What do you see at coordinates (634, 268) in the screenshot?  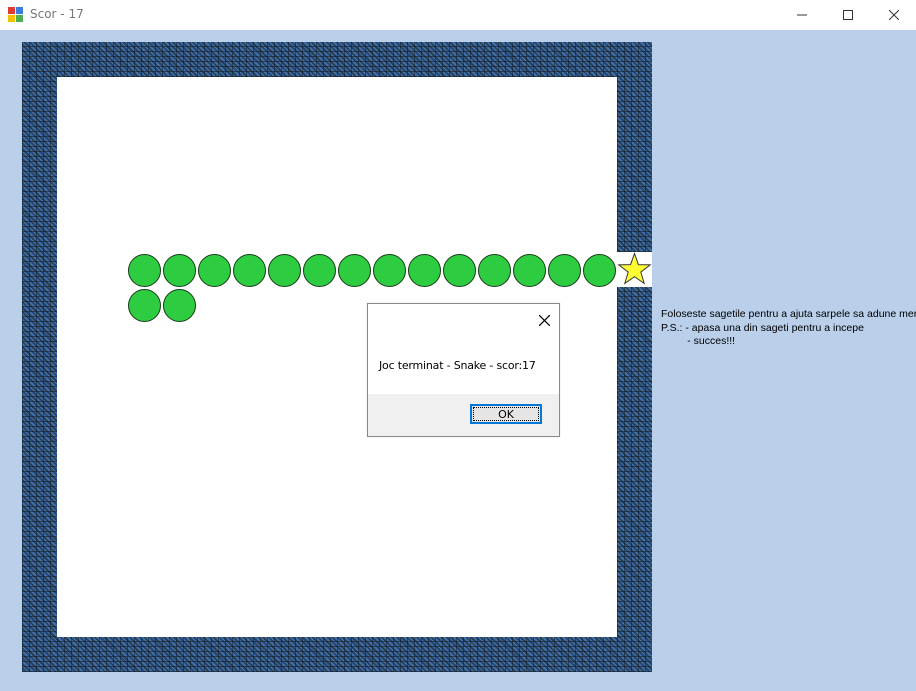 I see `star-icon` at bounding box center [634, 268].